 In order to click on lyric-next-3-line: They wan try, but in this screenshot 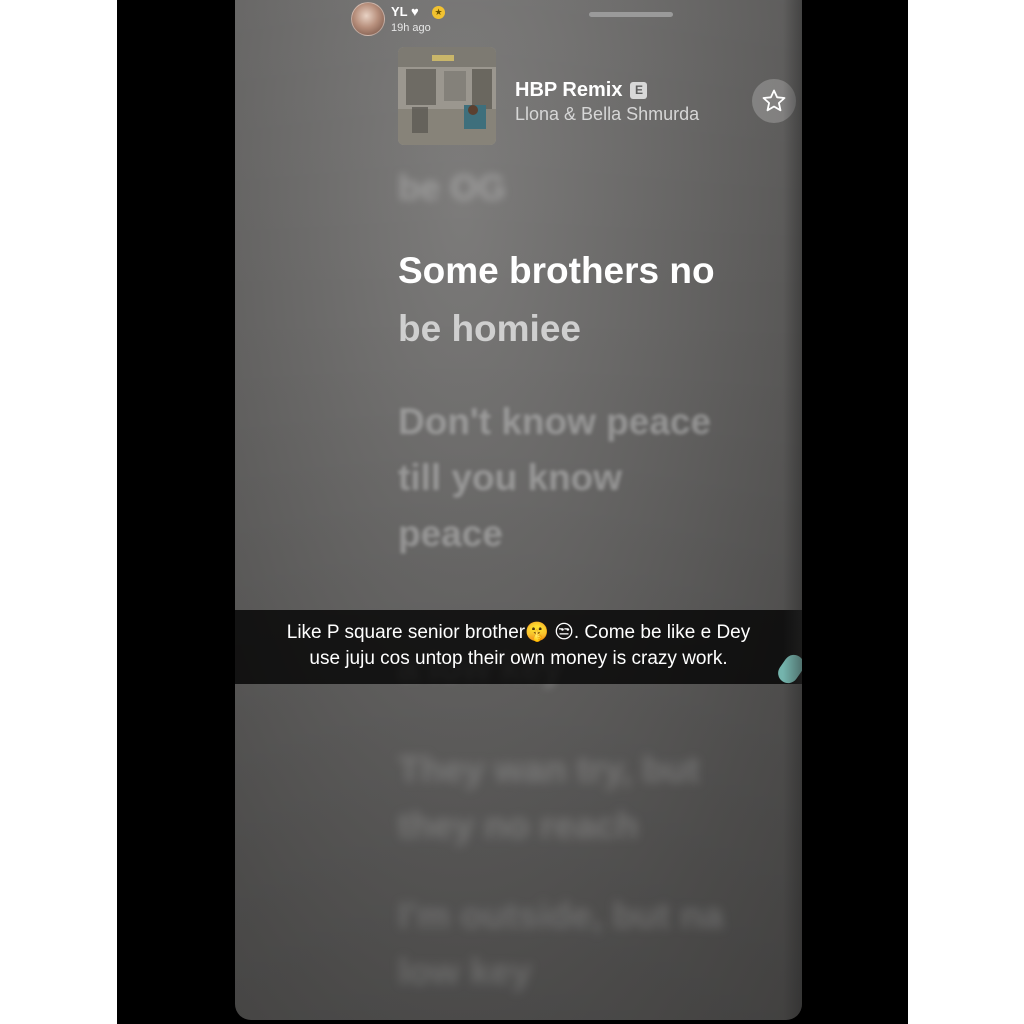, I will do `click(549, 769)`.